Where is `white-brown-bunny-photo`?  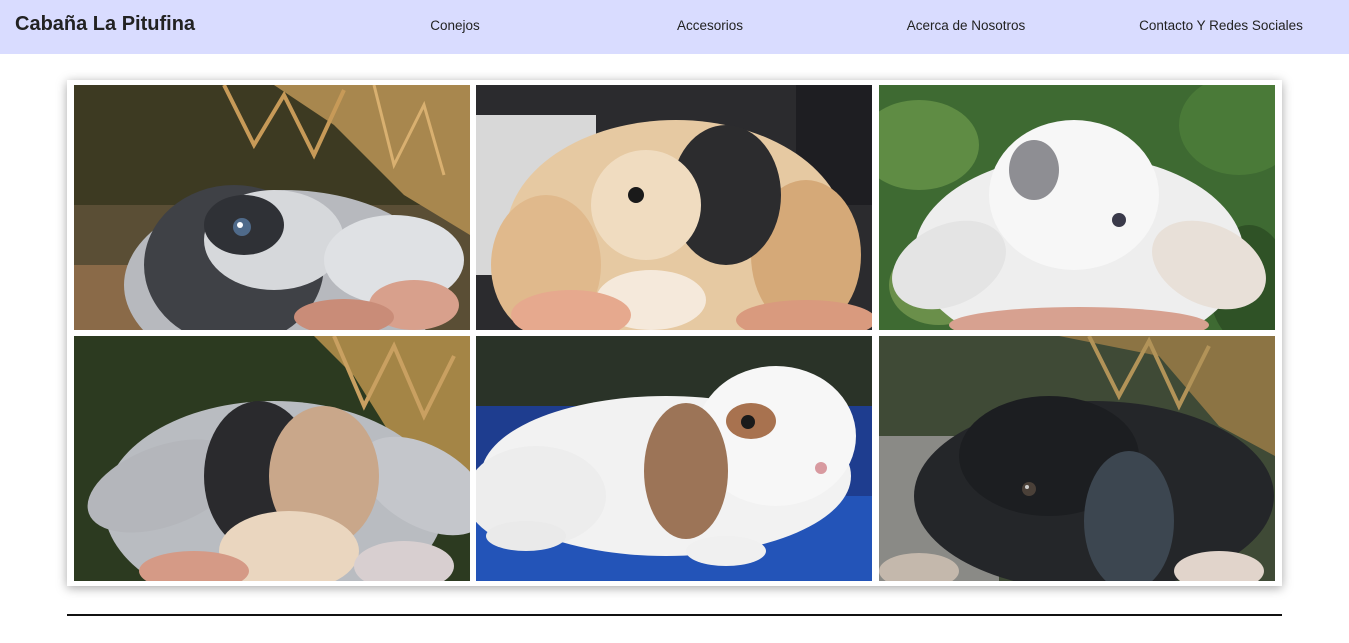
white-brown-bunny-photo is located at coordinates (674, 458).